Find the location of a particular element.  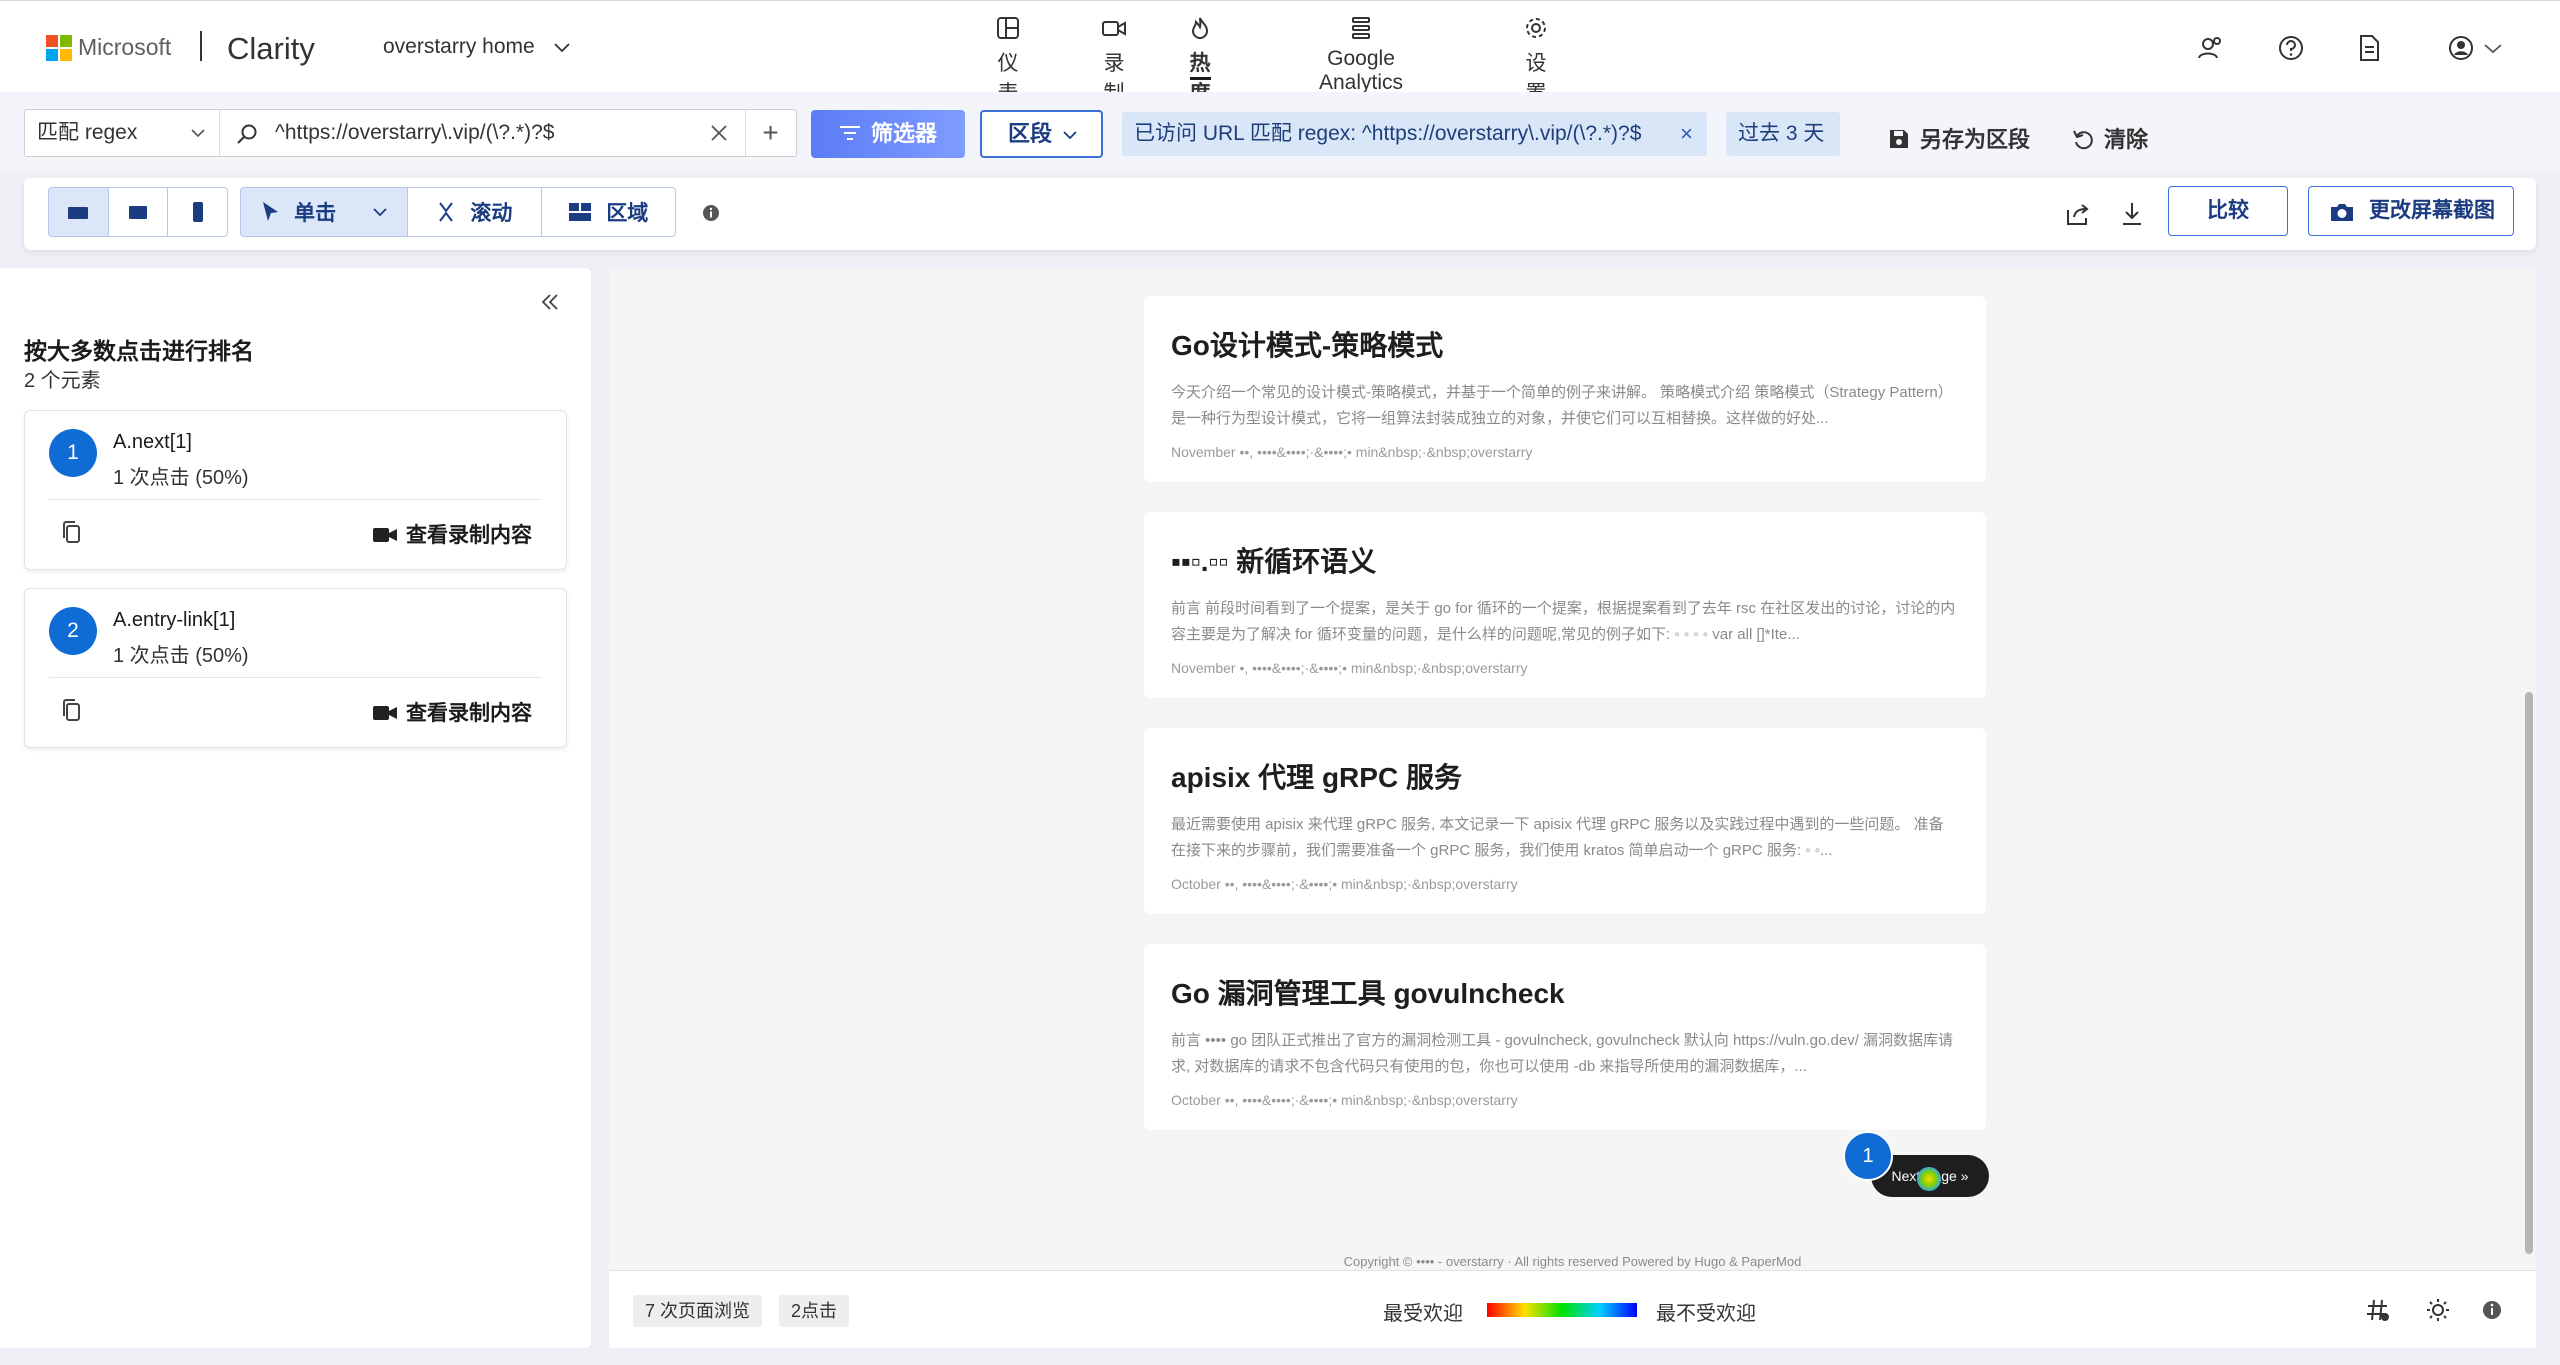

save-as-segment-button: 另存为区段 is located at coordinates (1959, 138).